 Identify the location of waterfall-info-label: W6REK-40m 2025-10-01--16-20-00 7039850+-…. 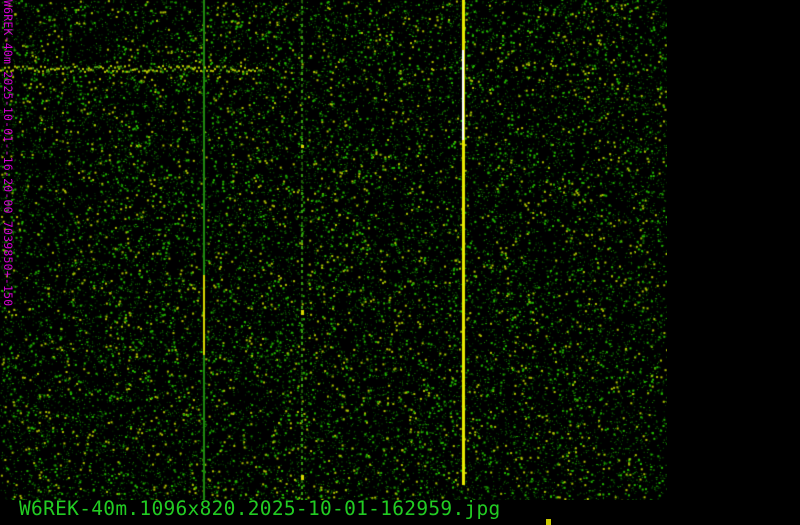
(8, 153).